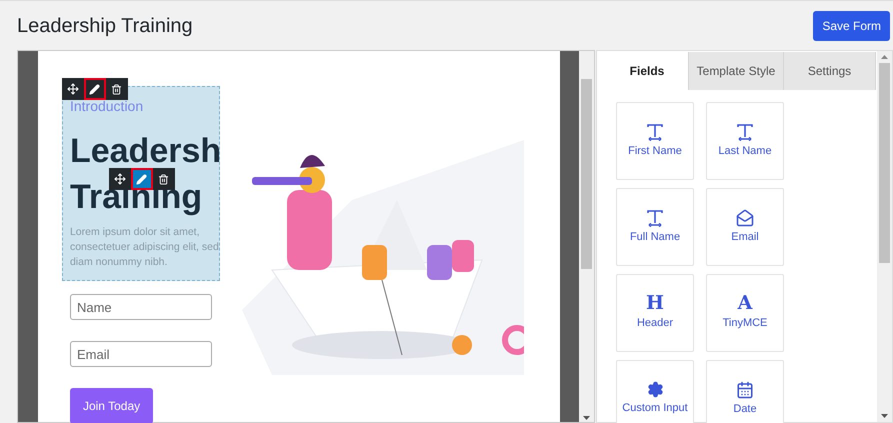 Image resolution: width=893 pixels, height=423 pixels. What do you see at coordinates (112, 405) in the screenshot?
I see `join-today-button: Join Today` at bounding box center [112, 405].